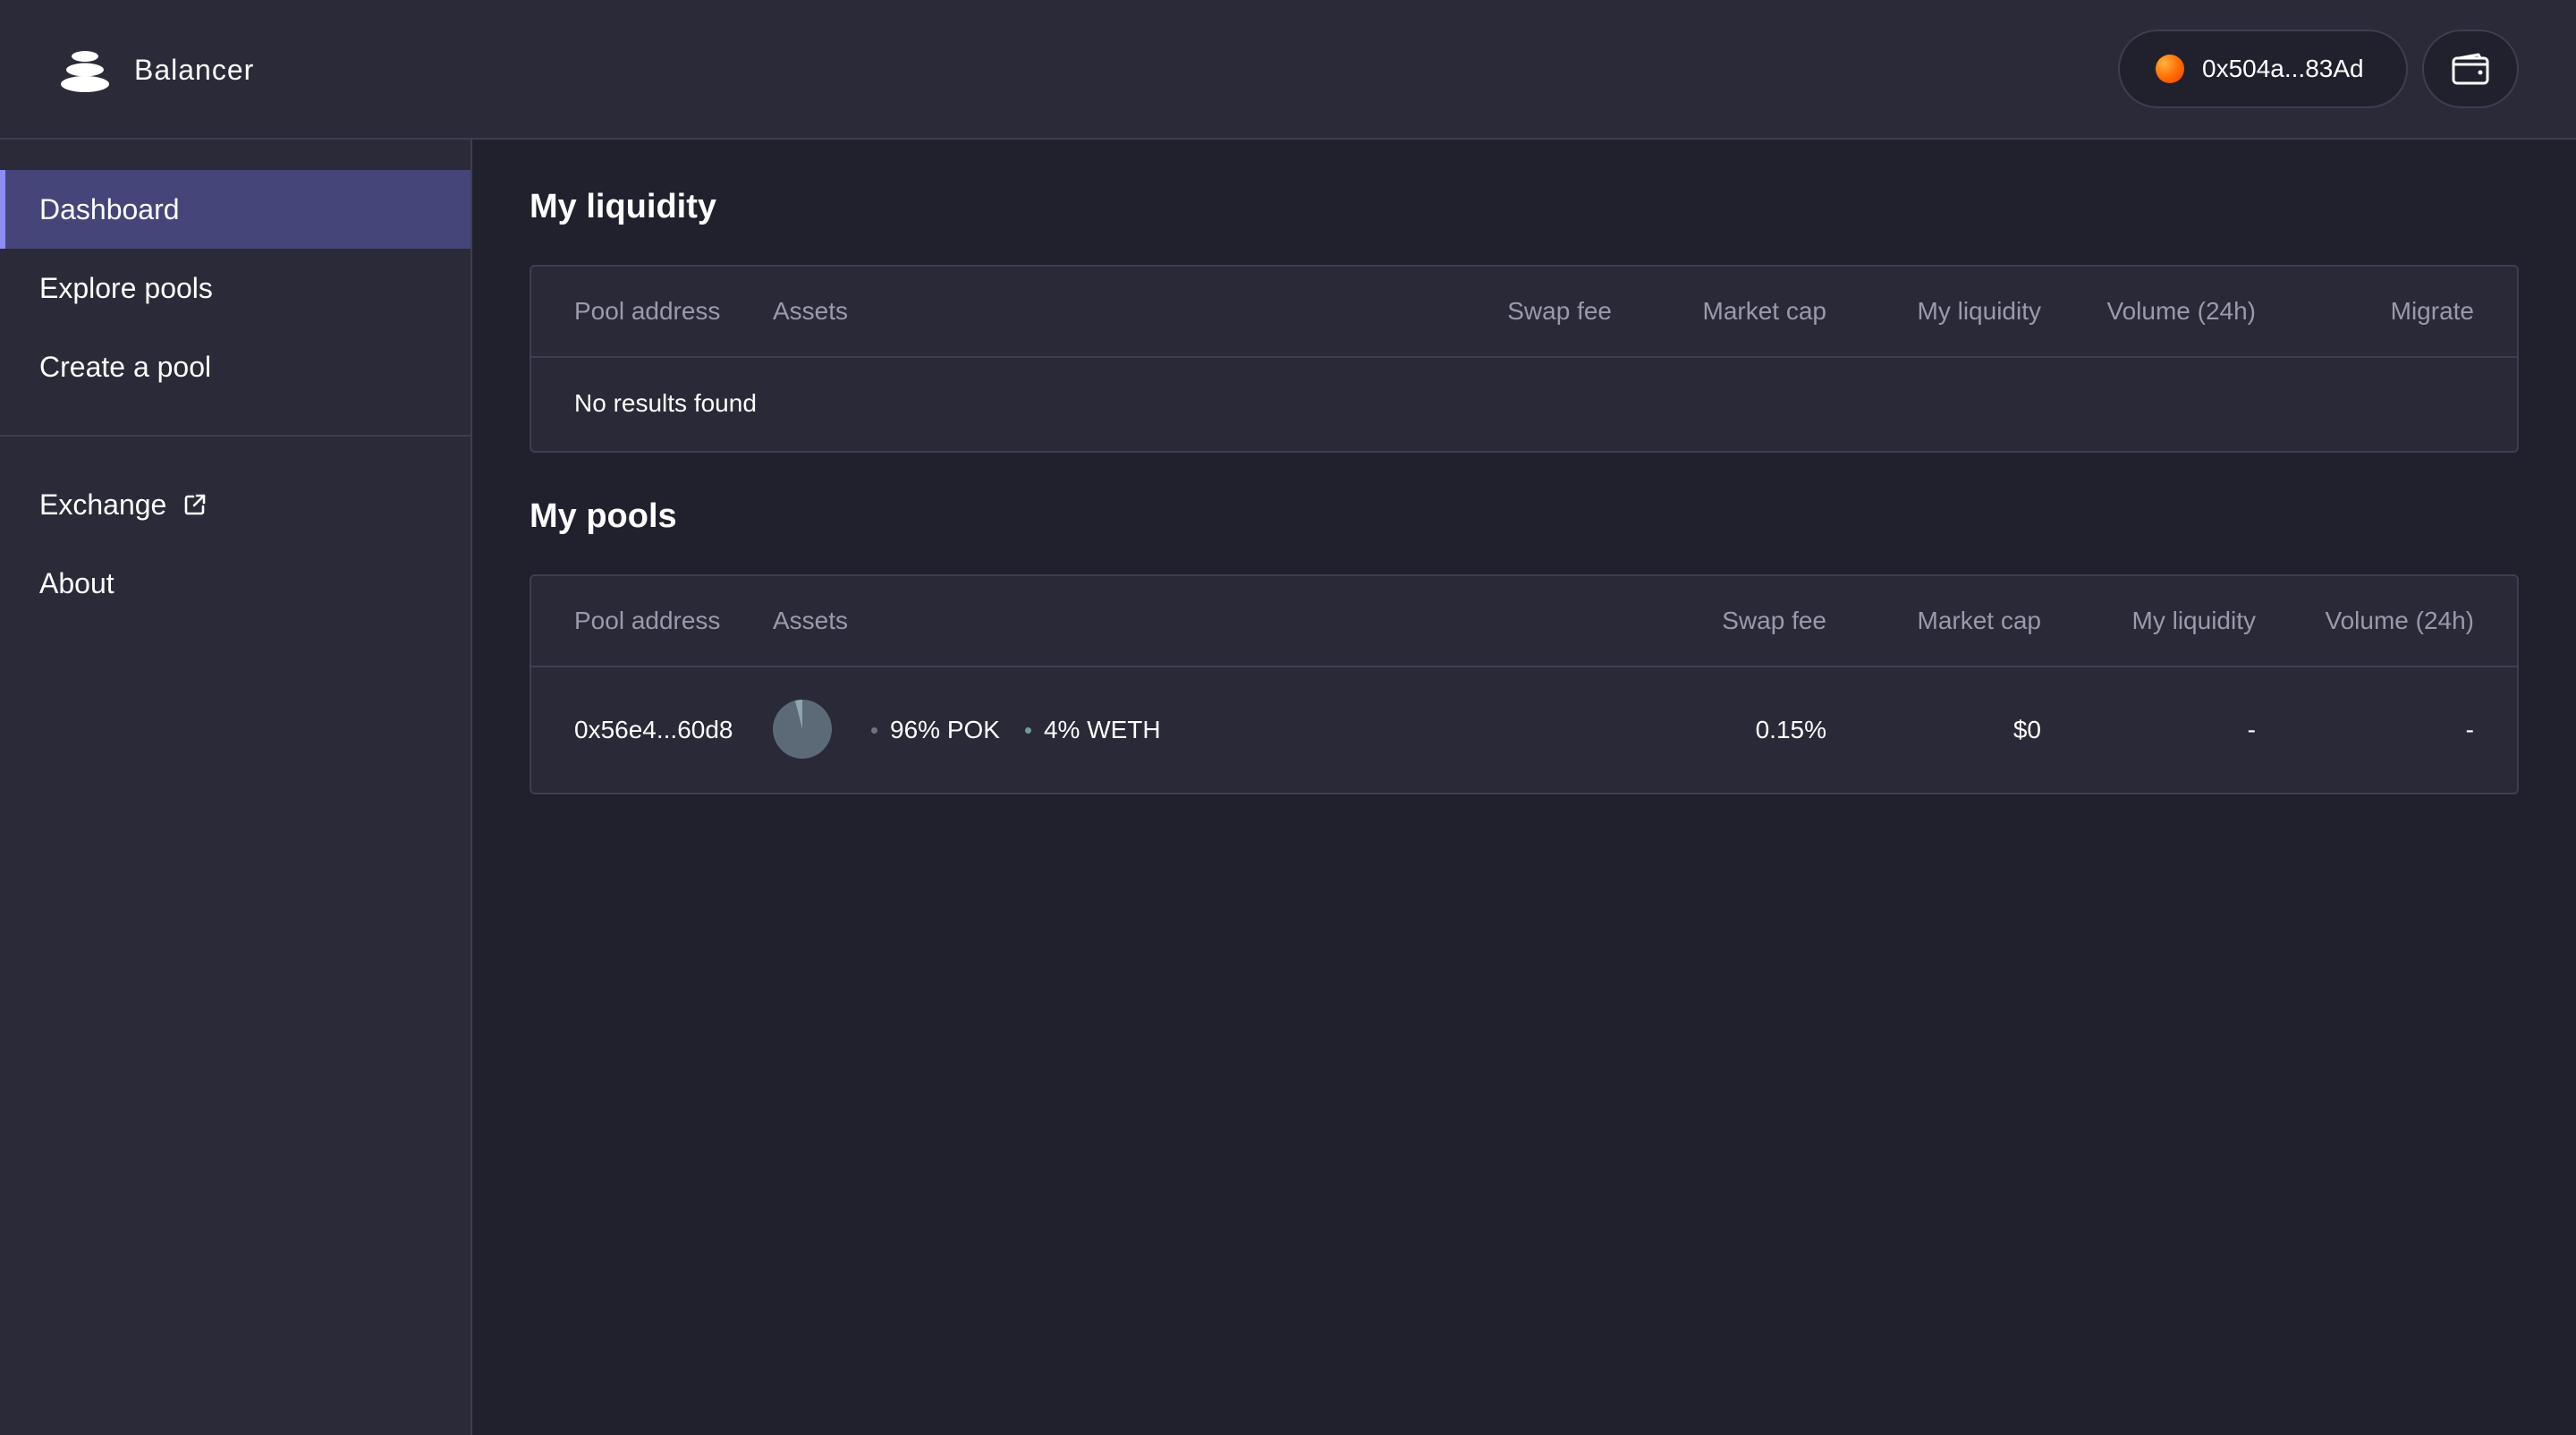 The width and height of the screenshot is (2576, 1435). Describe the element at coordinates (125, 366) in the screenshot. I see `sidebar-item-label: Create a pool` at that location.